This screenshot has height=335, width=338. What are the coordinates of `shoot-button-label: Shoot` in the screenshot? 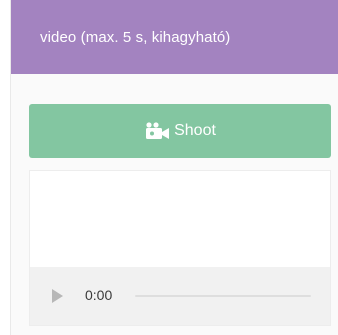 It's located at (195, 130).